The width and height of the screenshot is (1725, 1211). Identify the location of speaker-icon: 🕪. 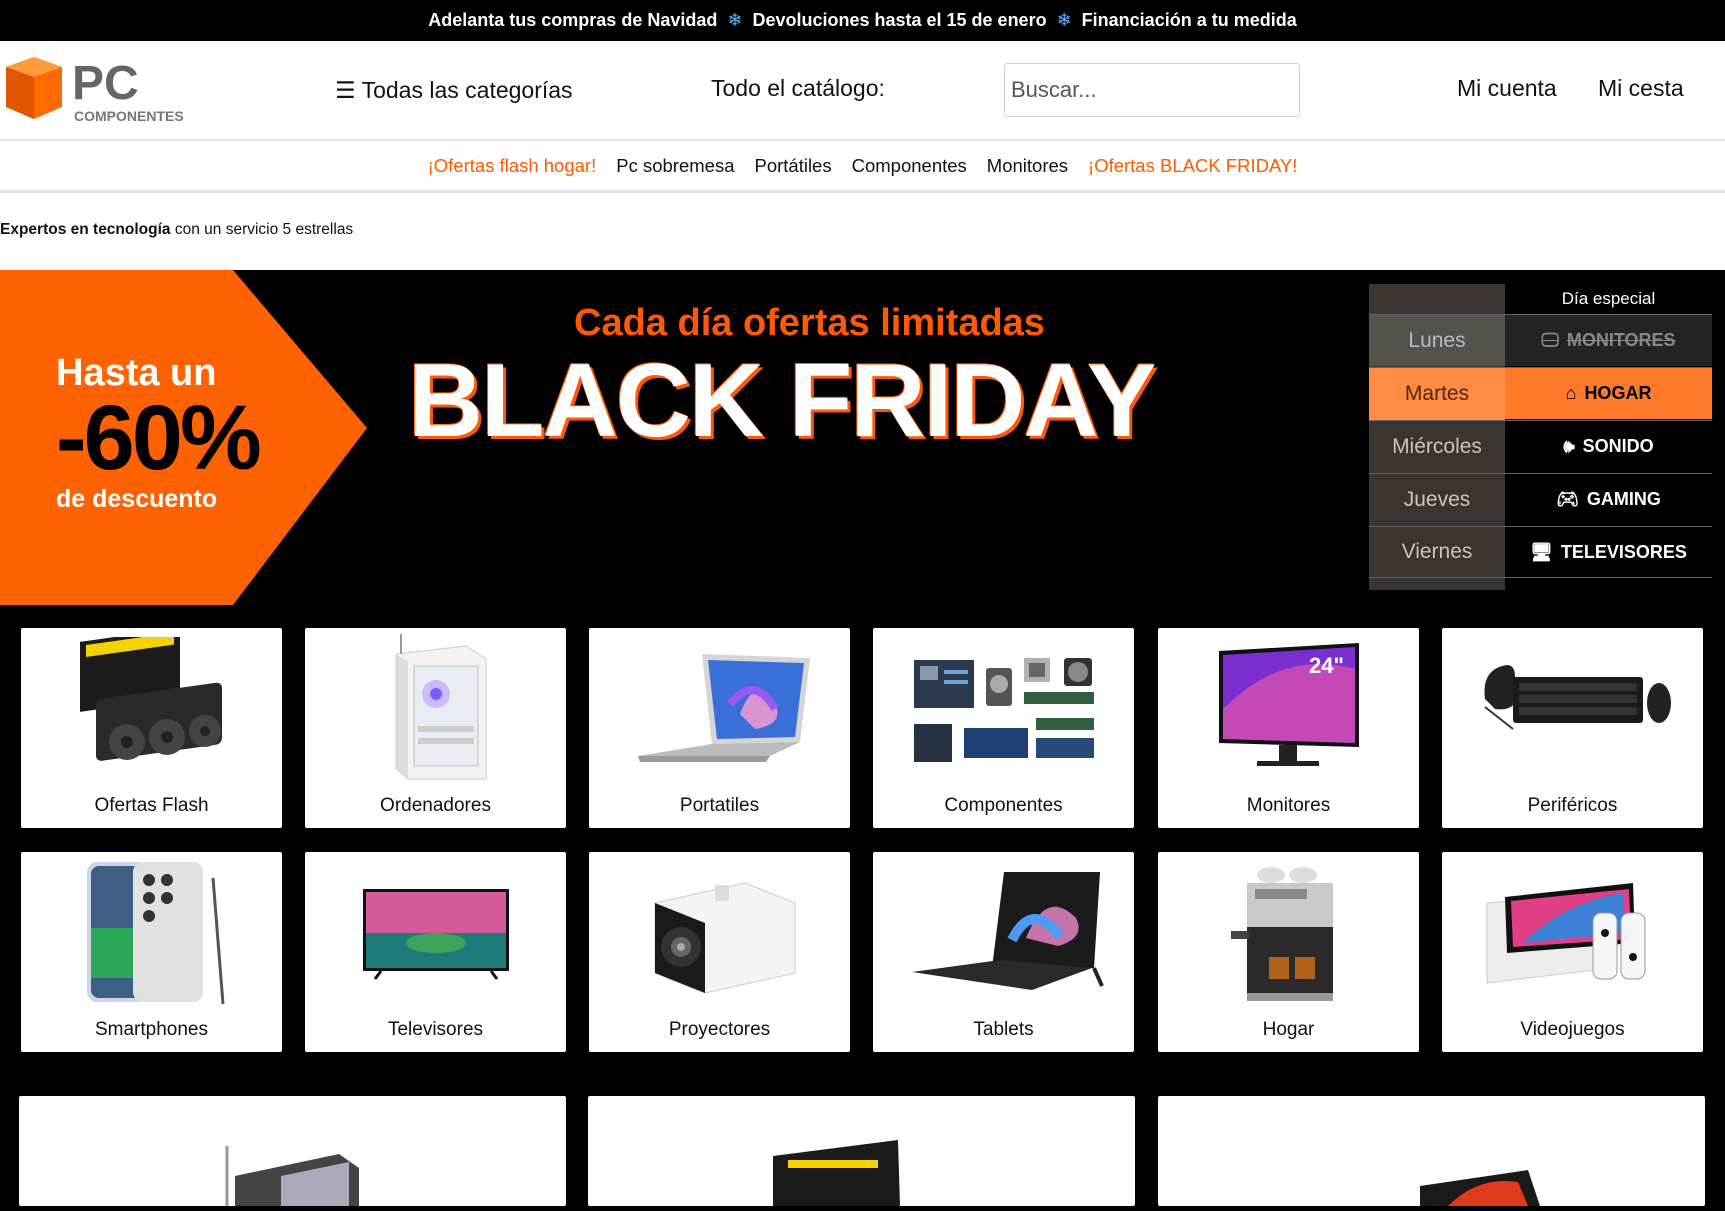
(1569, 446).